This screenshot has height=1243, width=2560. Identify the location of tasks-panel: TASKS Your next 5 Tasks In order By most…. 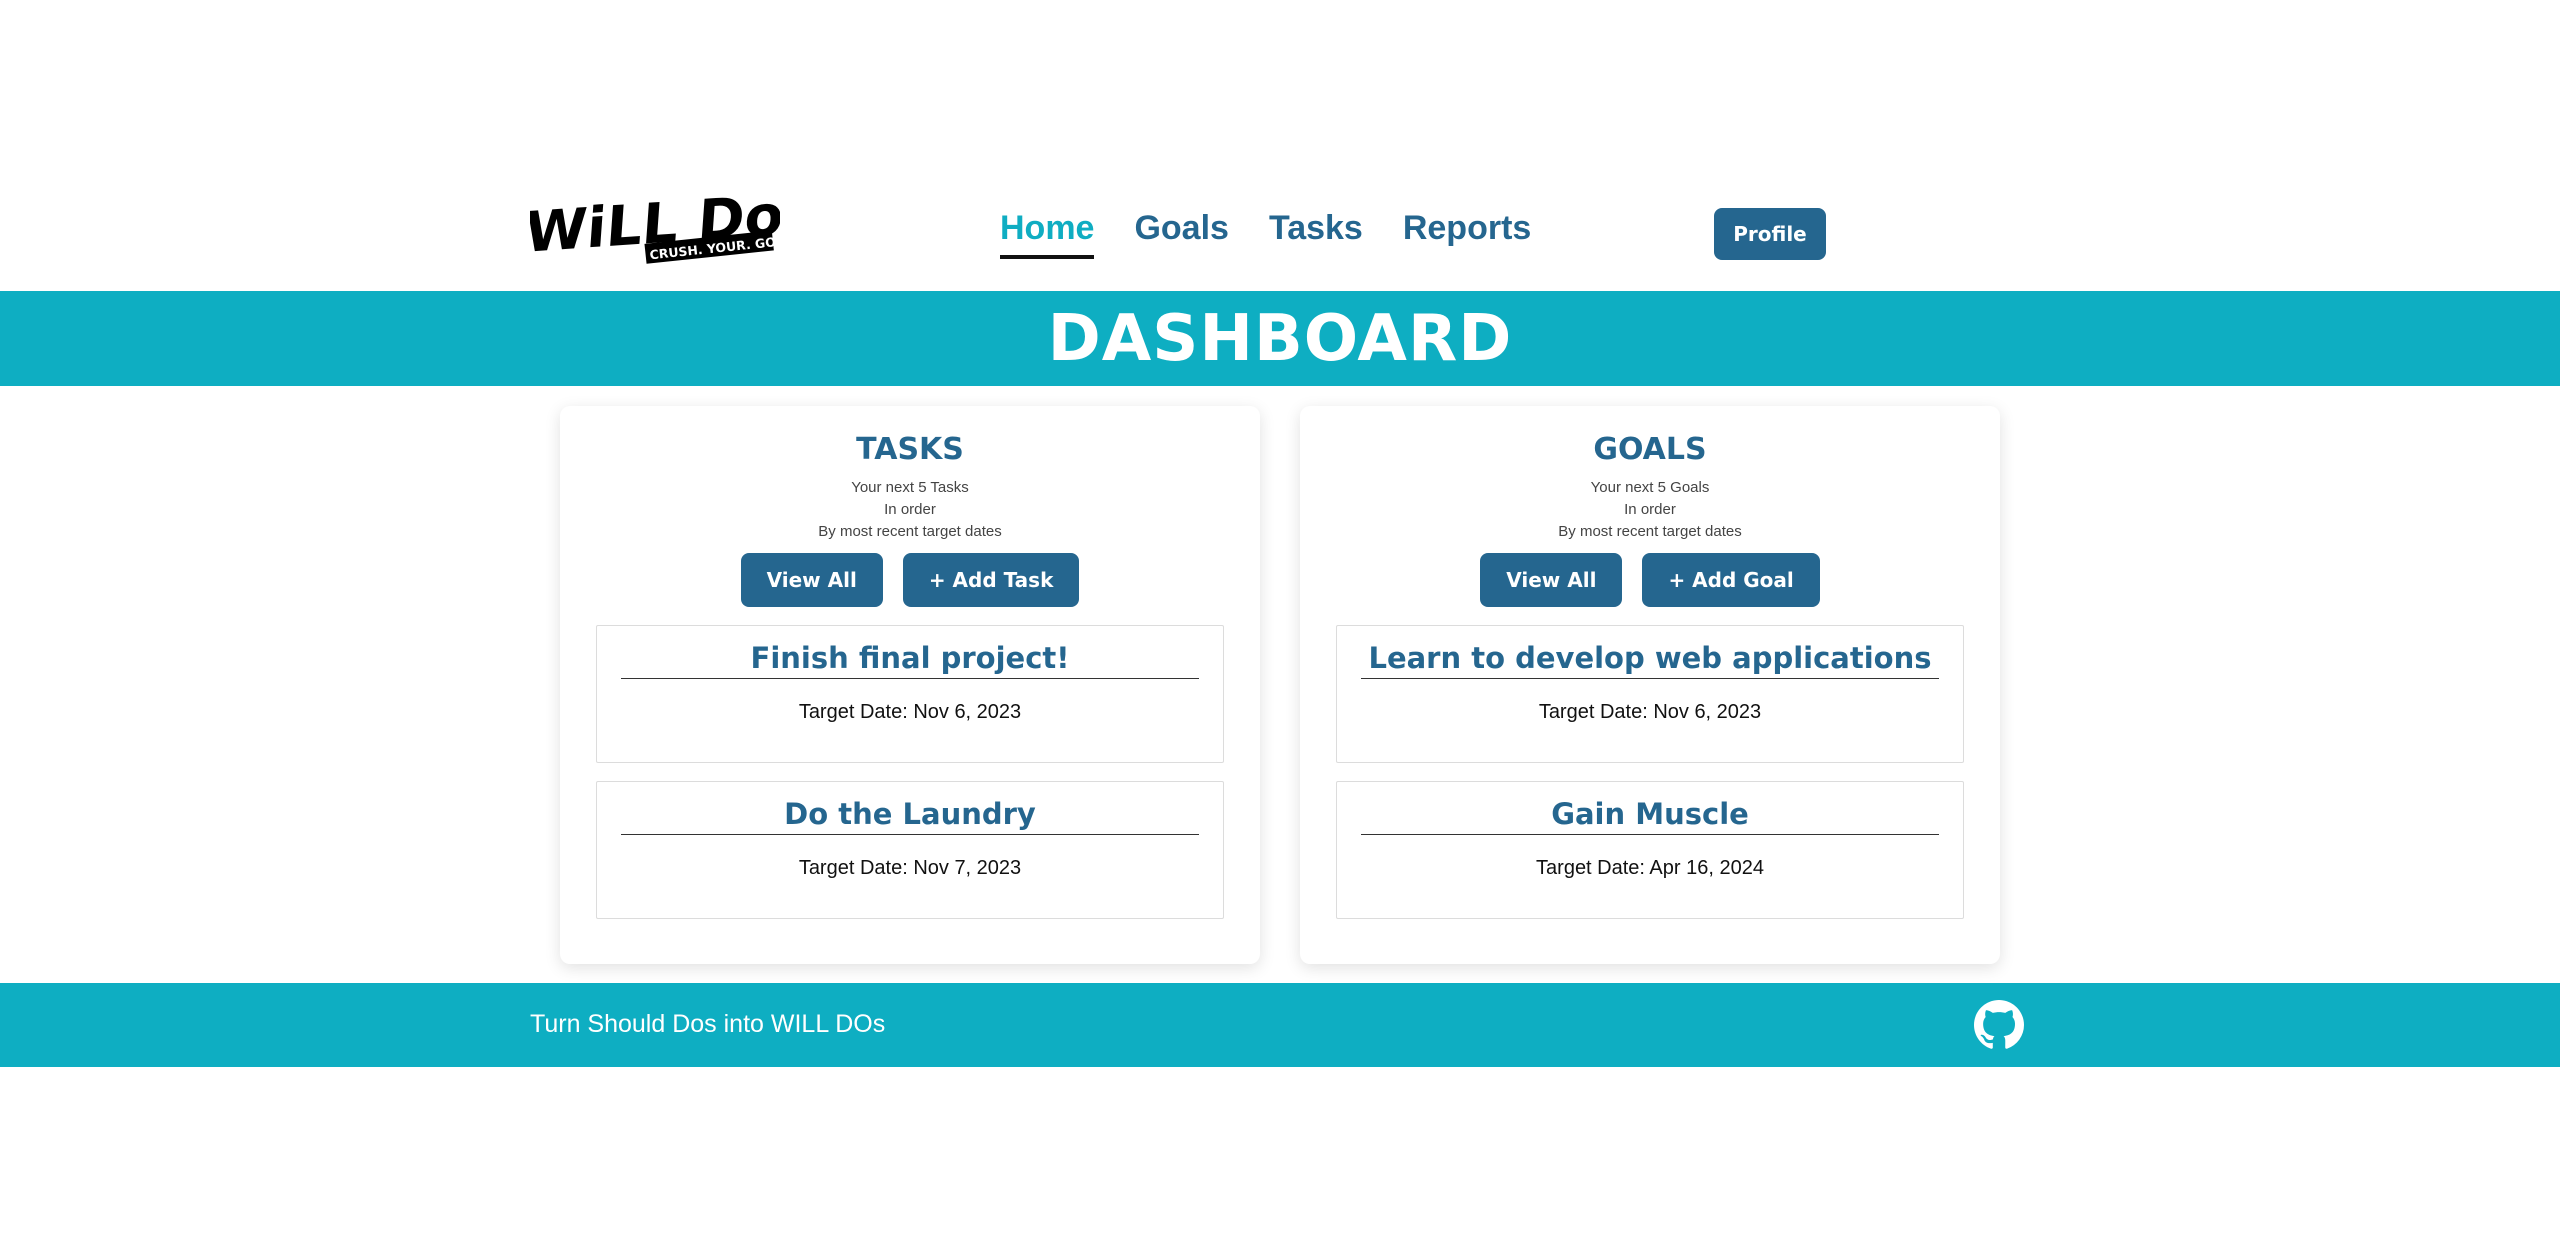
(910, 685).